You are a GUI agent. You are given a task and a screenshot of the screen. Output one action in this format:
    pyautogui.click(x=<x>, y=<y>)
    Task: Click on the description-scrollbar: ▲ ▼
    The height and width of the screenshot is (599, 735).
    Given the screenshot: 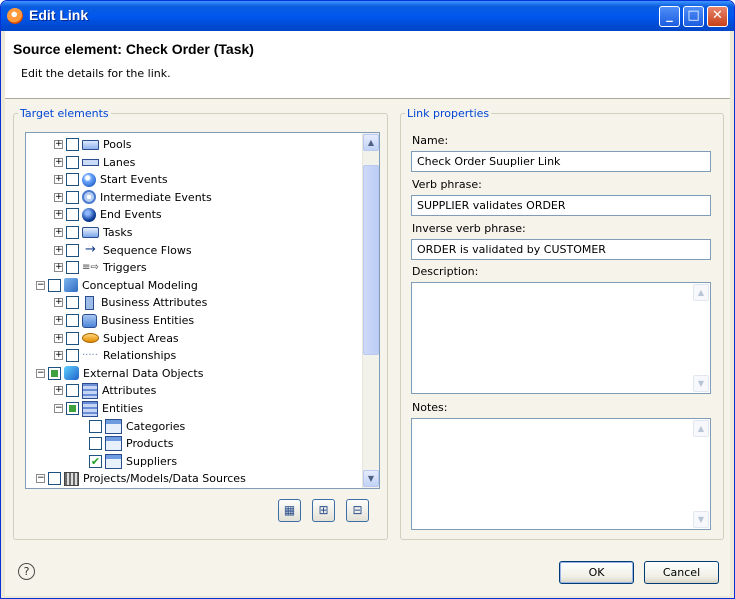 What is the action you would take?
    pyautogui.click(x=701, y=338)
    